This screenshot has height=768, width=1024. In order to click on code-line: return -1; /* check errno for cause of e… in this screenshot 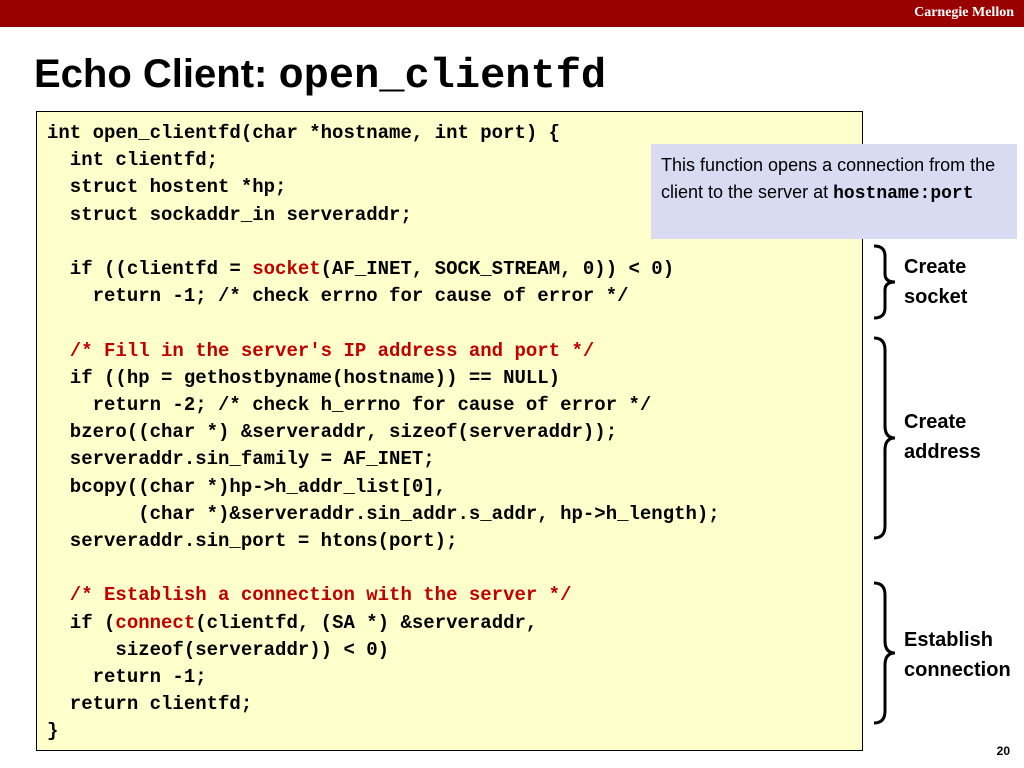, I will do `click(338, 296)`.